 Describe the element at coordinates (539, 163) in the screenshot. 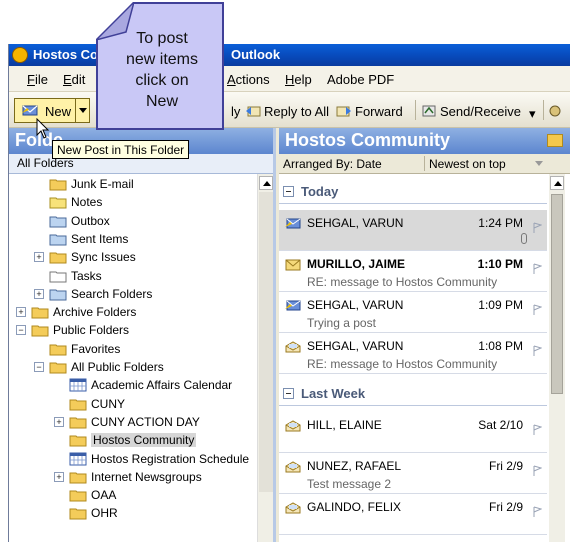

I see `sort-arrow-icon` at that location.